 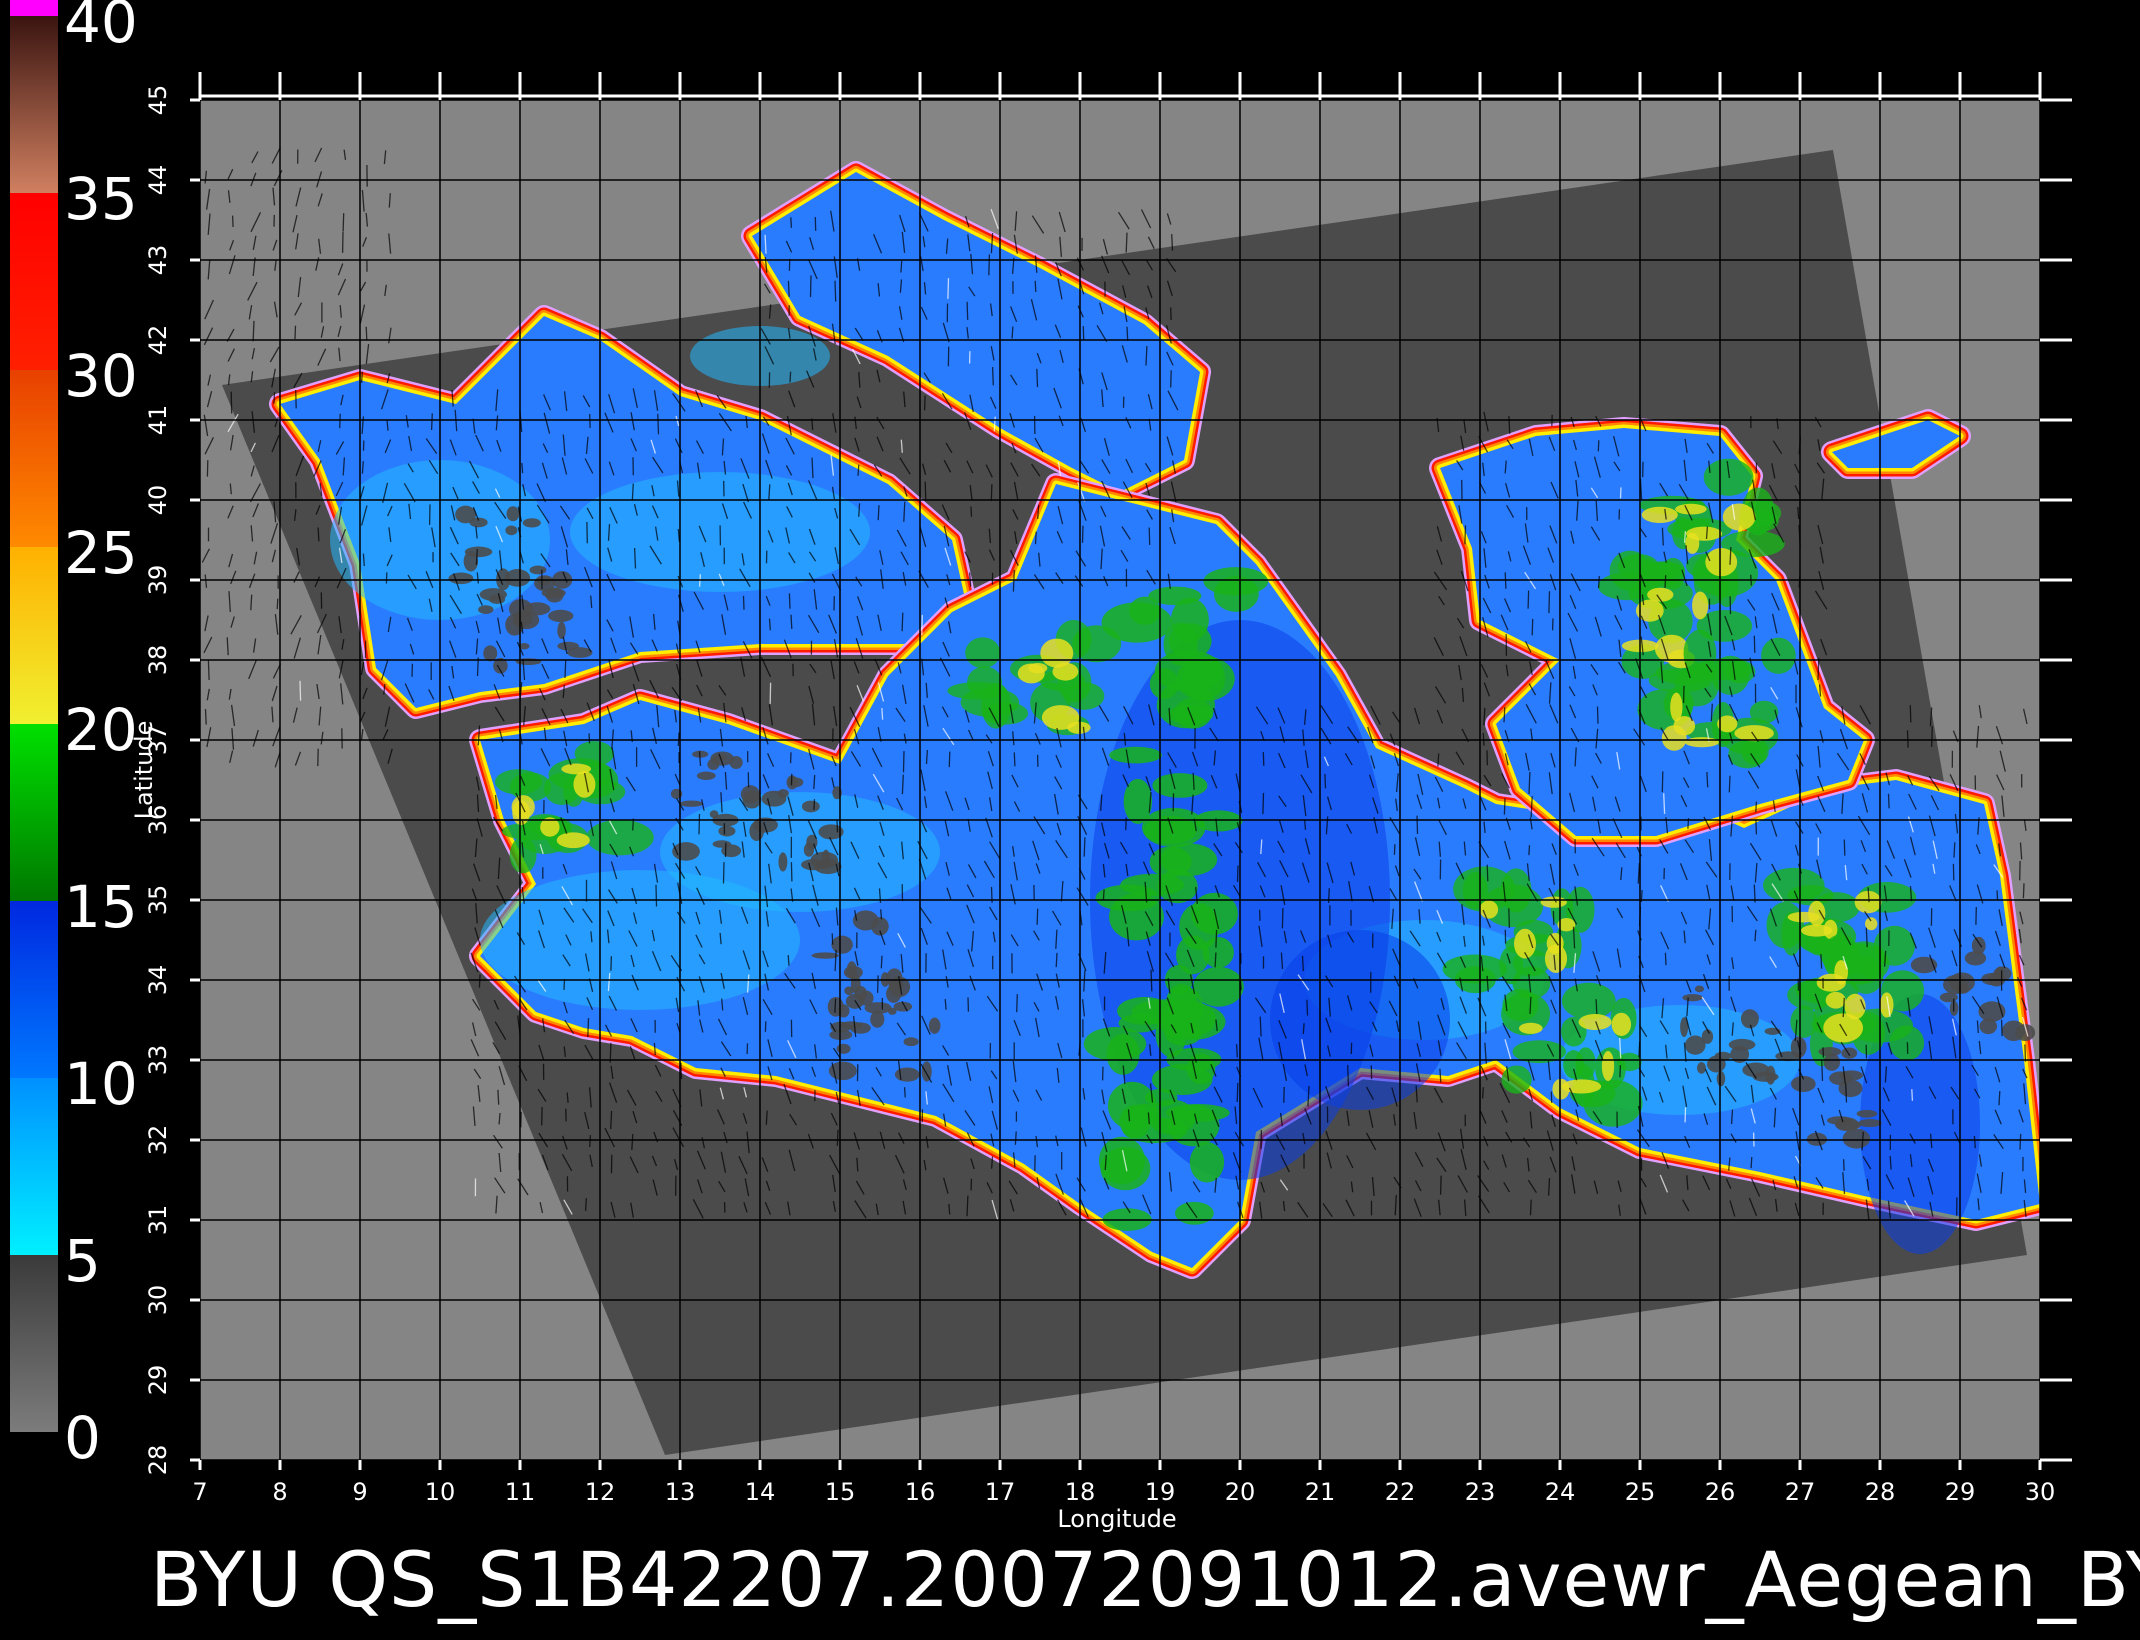 I want to click on latitude-tick-label: 33, so click(x=158, y=1060).